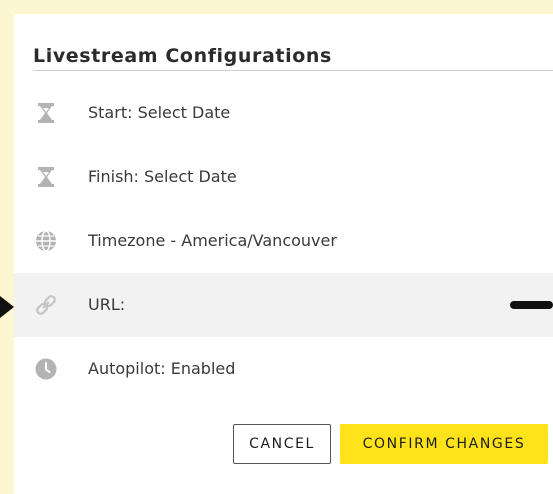 This screenshot has height=494, width=553. What do you see at coordinates (46, 369) in the screenshot?
I see `clock-icon` at bounding box center [46, 369].